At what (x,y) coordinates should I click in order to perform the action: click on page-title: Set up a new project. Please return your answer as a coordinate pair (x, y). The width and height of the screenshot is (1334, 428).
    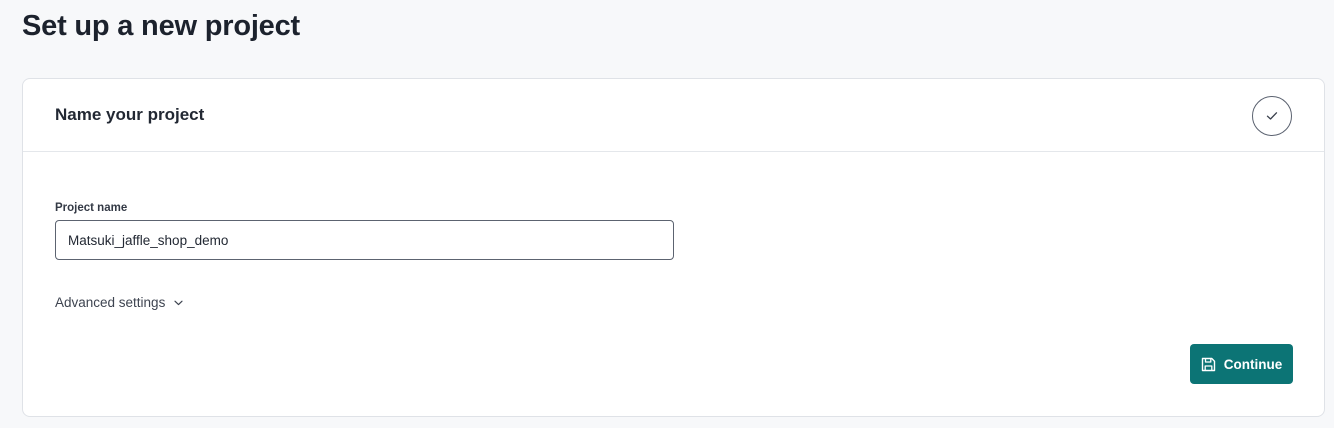
    Looking at the image, I should click on (161, 26).